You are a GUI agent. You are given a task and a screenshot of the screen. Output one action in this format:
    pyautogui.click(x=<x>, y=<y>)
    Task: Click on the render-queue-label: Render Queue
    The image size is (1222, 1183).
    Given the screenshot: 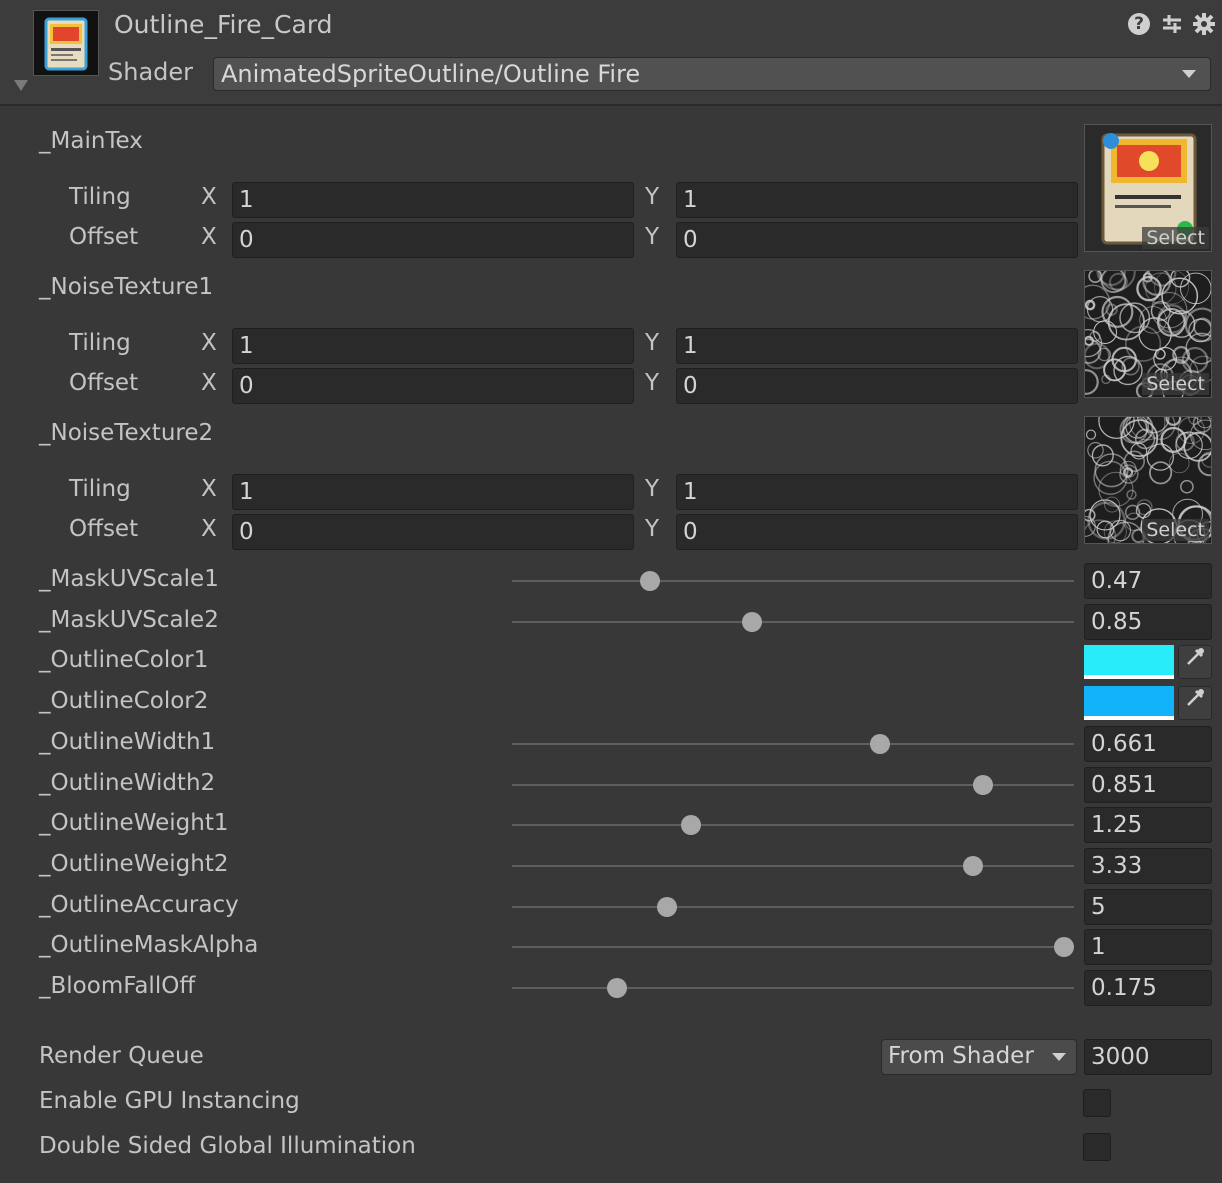 What is the action you would take?
    pyautogui.click(x=121, y=1056)
    